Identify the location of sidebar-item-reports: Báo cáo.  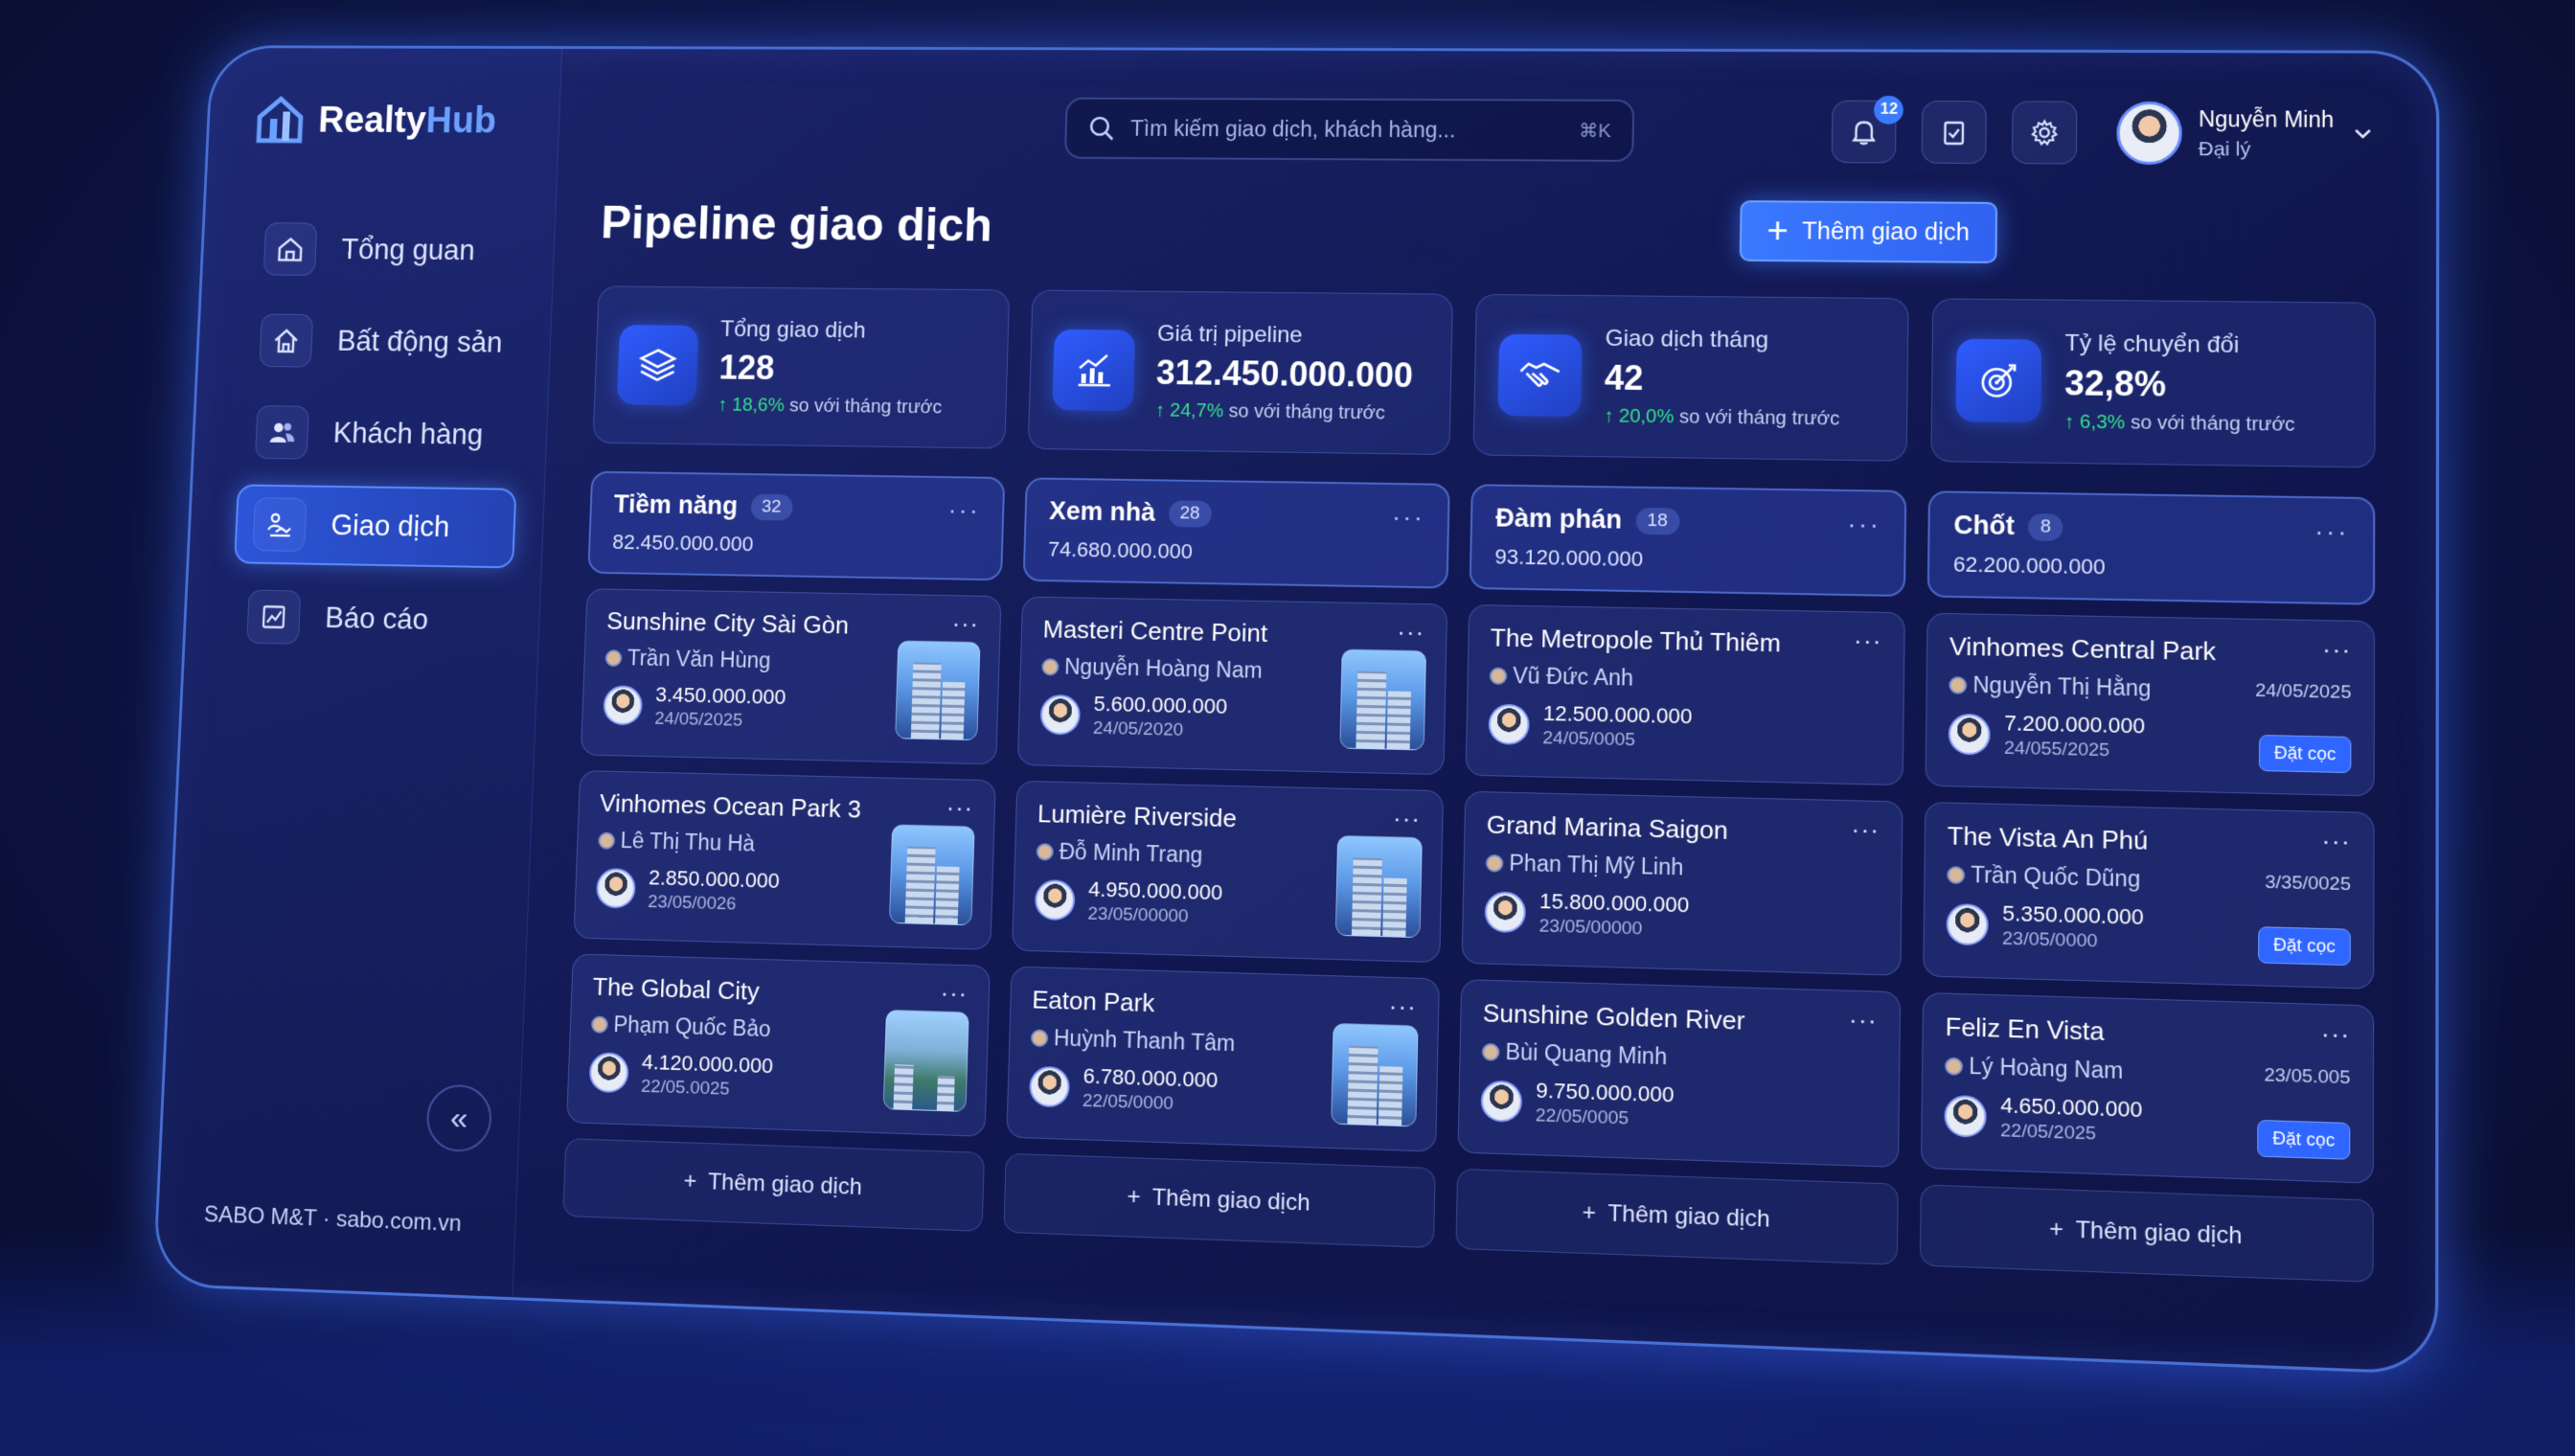
(371, 619).